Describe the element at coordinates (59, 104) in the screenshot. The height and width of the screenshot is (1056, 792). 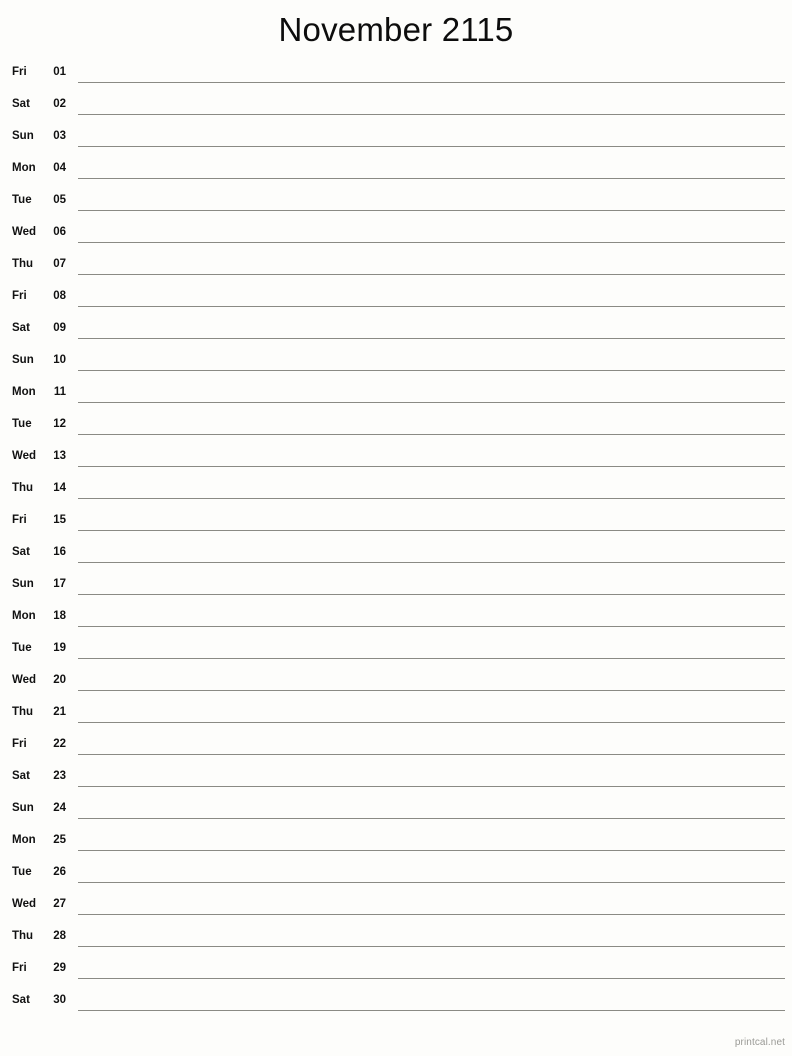
I see `day-date-number: 02` at that location.